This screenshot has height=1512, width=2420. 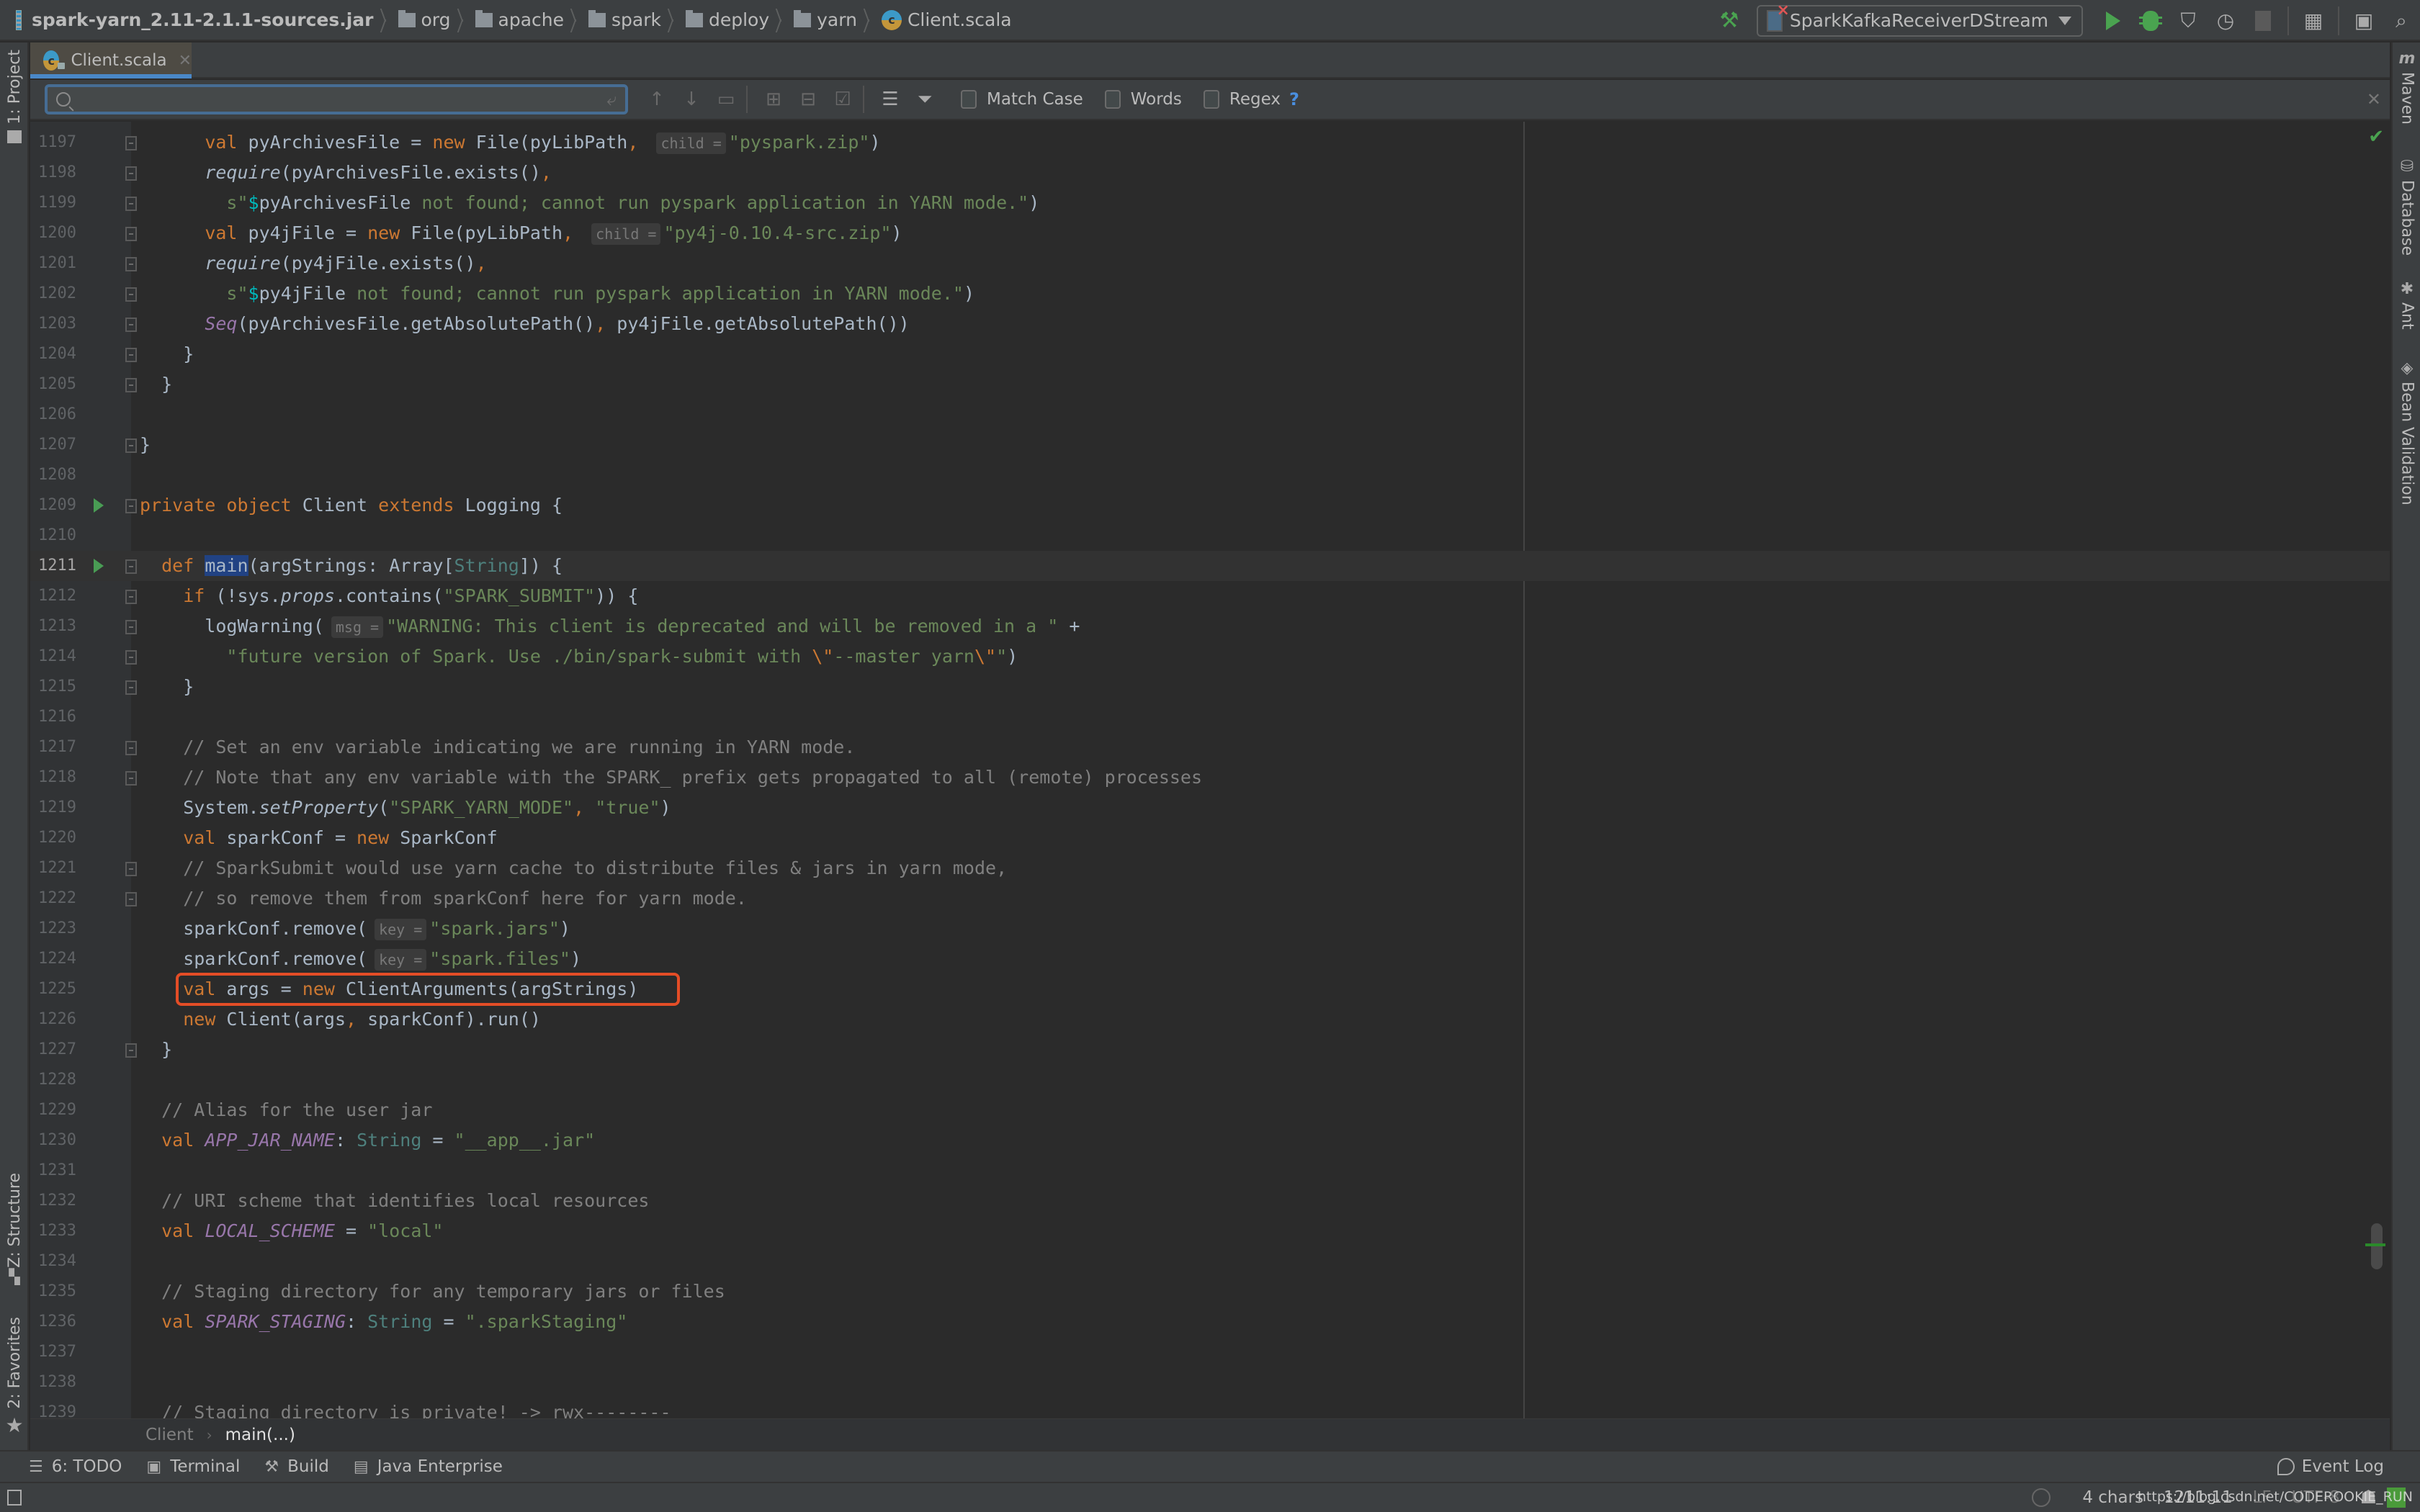 What do you see at coordinates (53, 1231) in the screenshot?
I see `line-number: 1233` at bounding box center [53, 1231].